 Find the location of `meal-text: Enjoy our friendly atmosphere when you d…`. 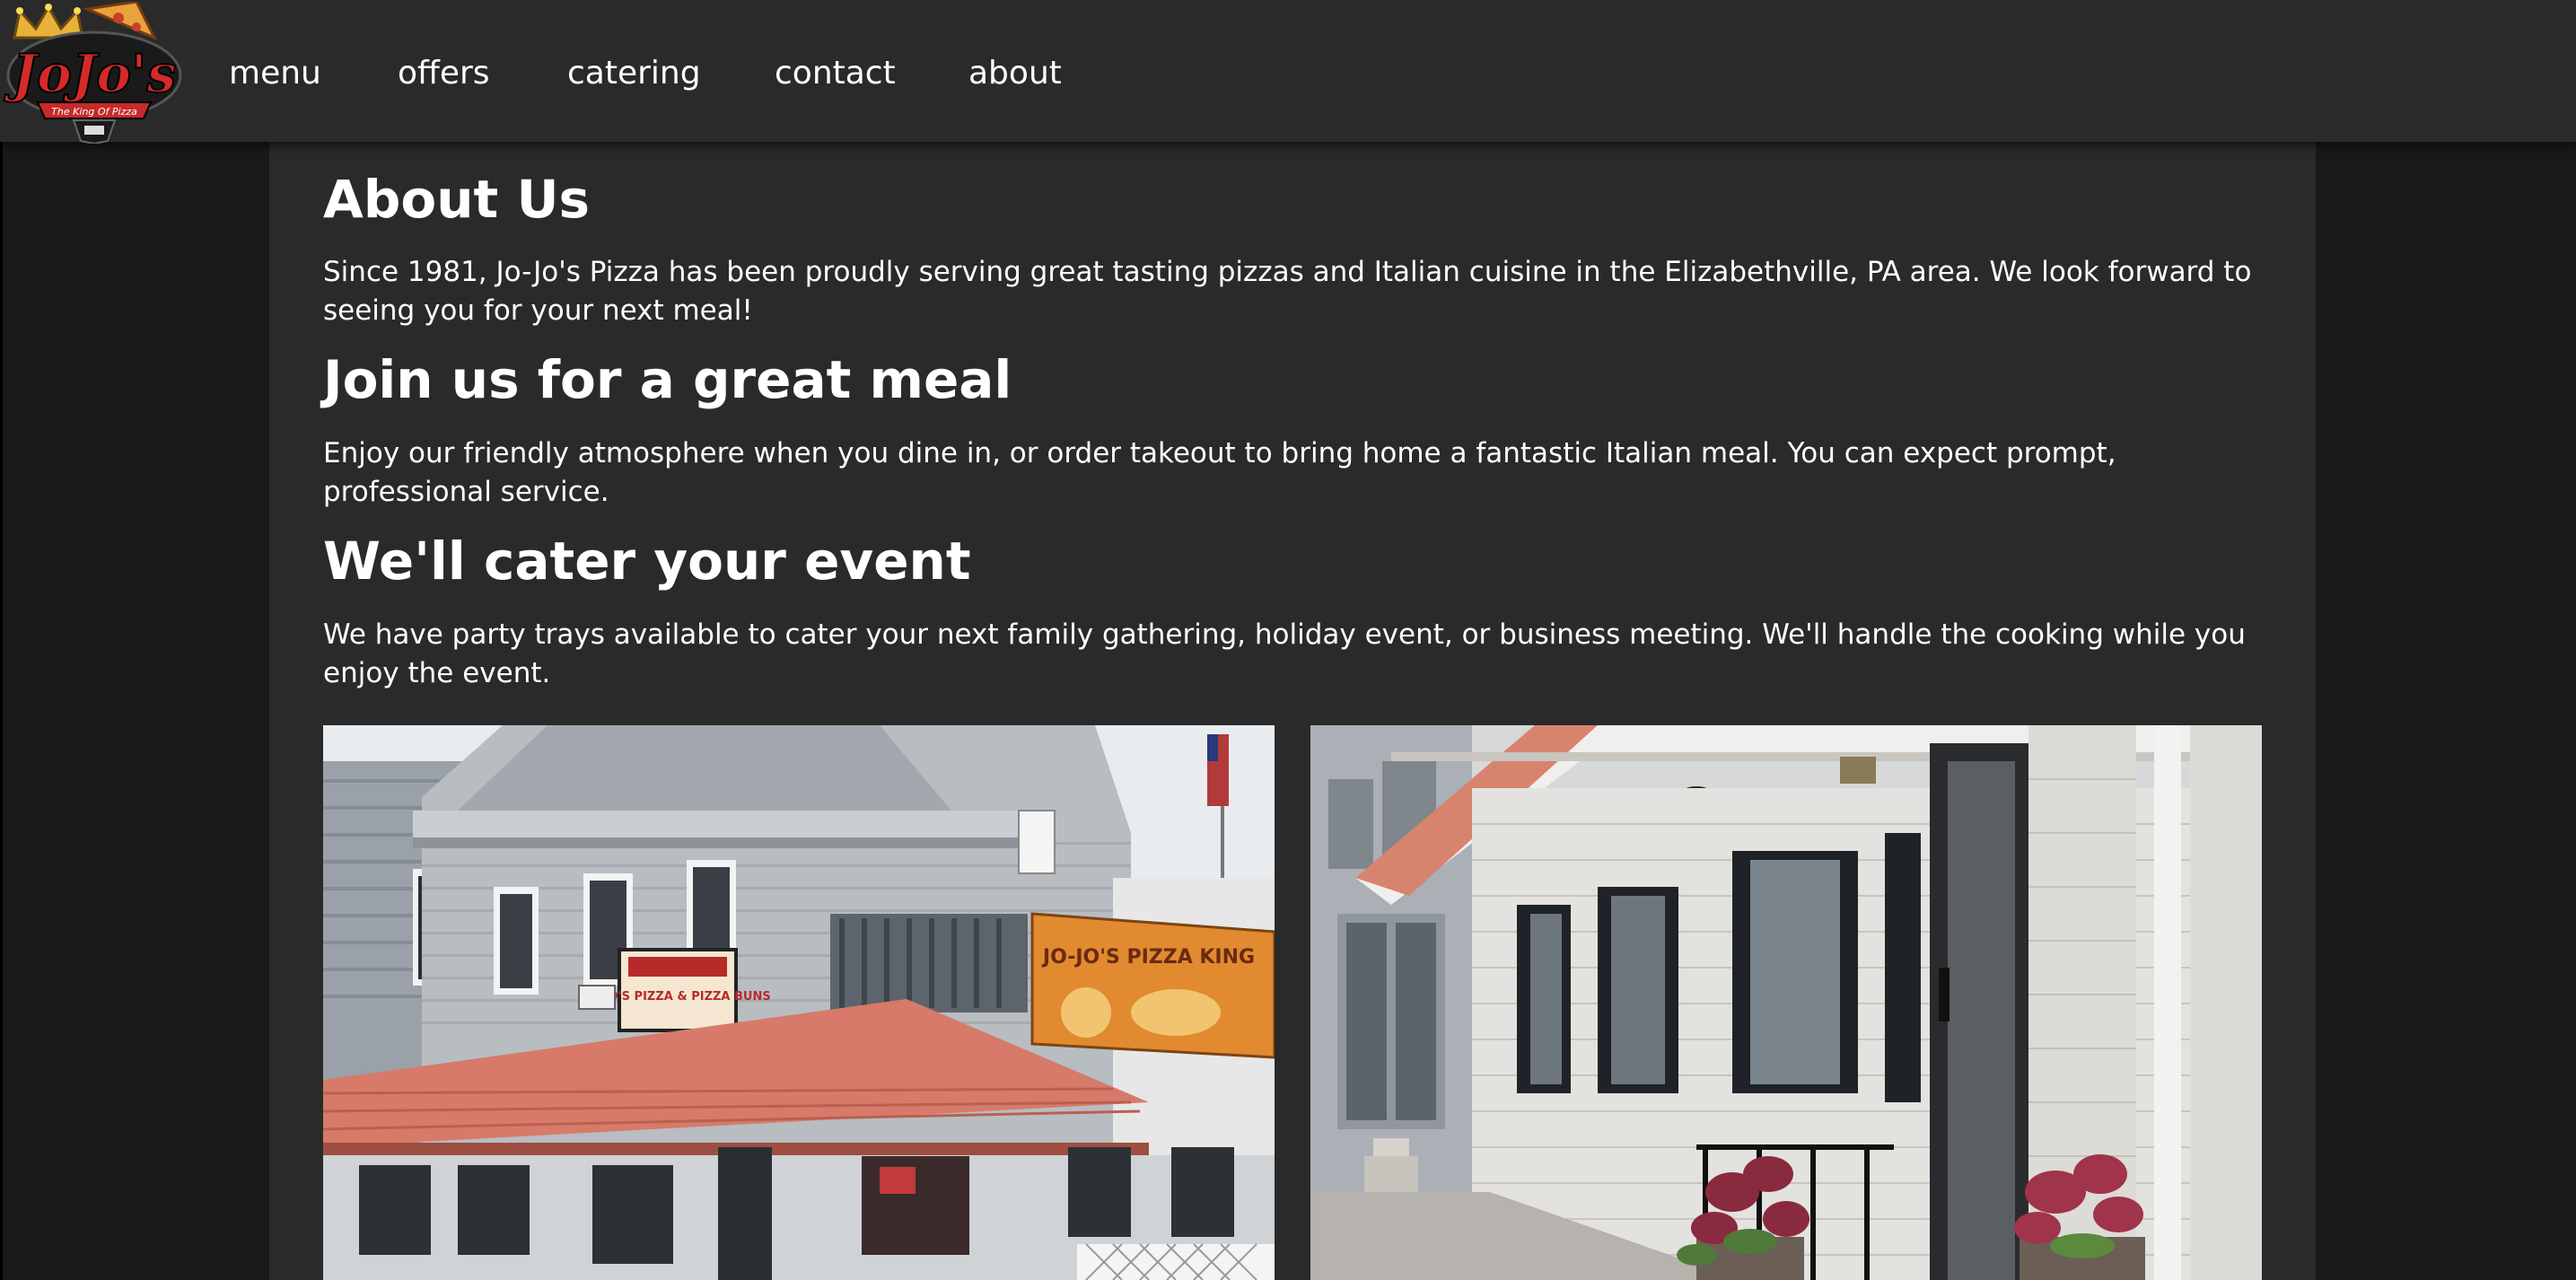

meal-text: Enjoy our friendly atmosphere when you d… is located at coordinates (1219, 472).